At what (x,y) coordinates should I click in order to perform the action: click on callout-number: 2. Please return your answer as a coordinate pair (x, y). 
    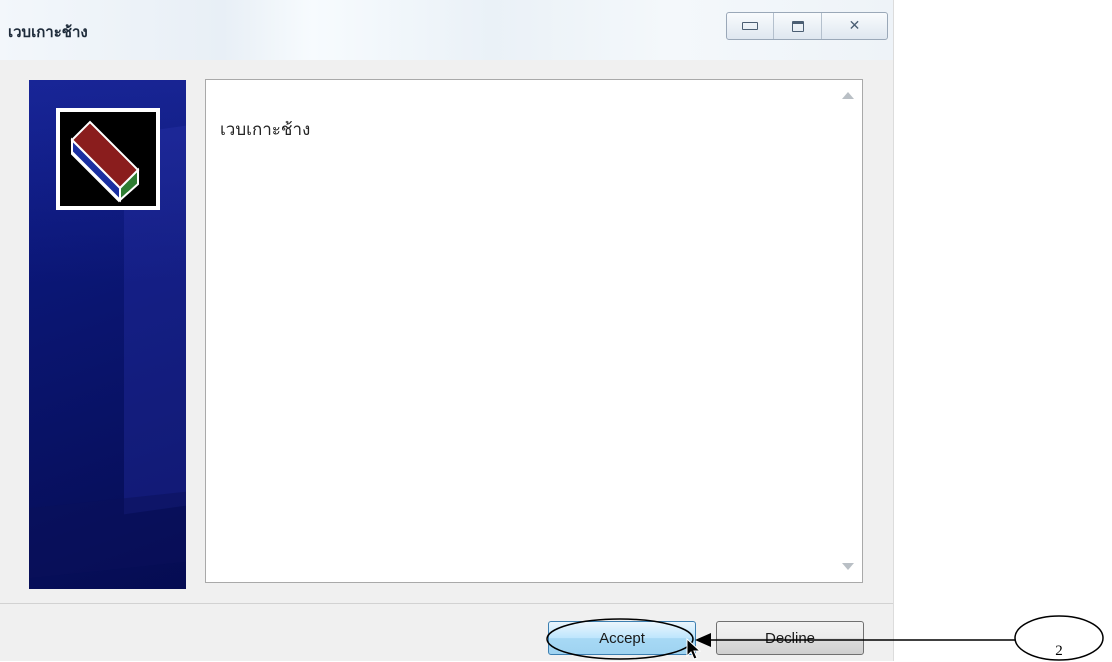
    Looking at the image, I should click on (1059, 651).